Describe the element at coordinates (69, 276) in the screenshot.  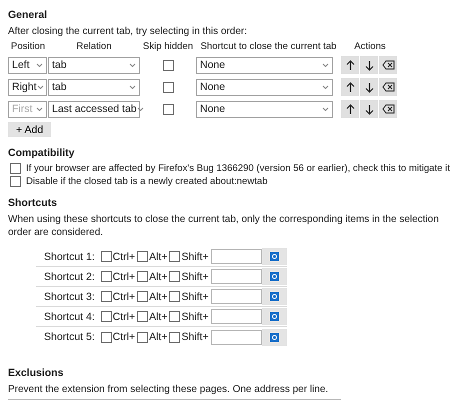
I see `shortcut-label: Shortcut 2:` at that location.